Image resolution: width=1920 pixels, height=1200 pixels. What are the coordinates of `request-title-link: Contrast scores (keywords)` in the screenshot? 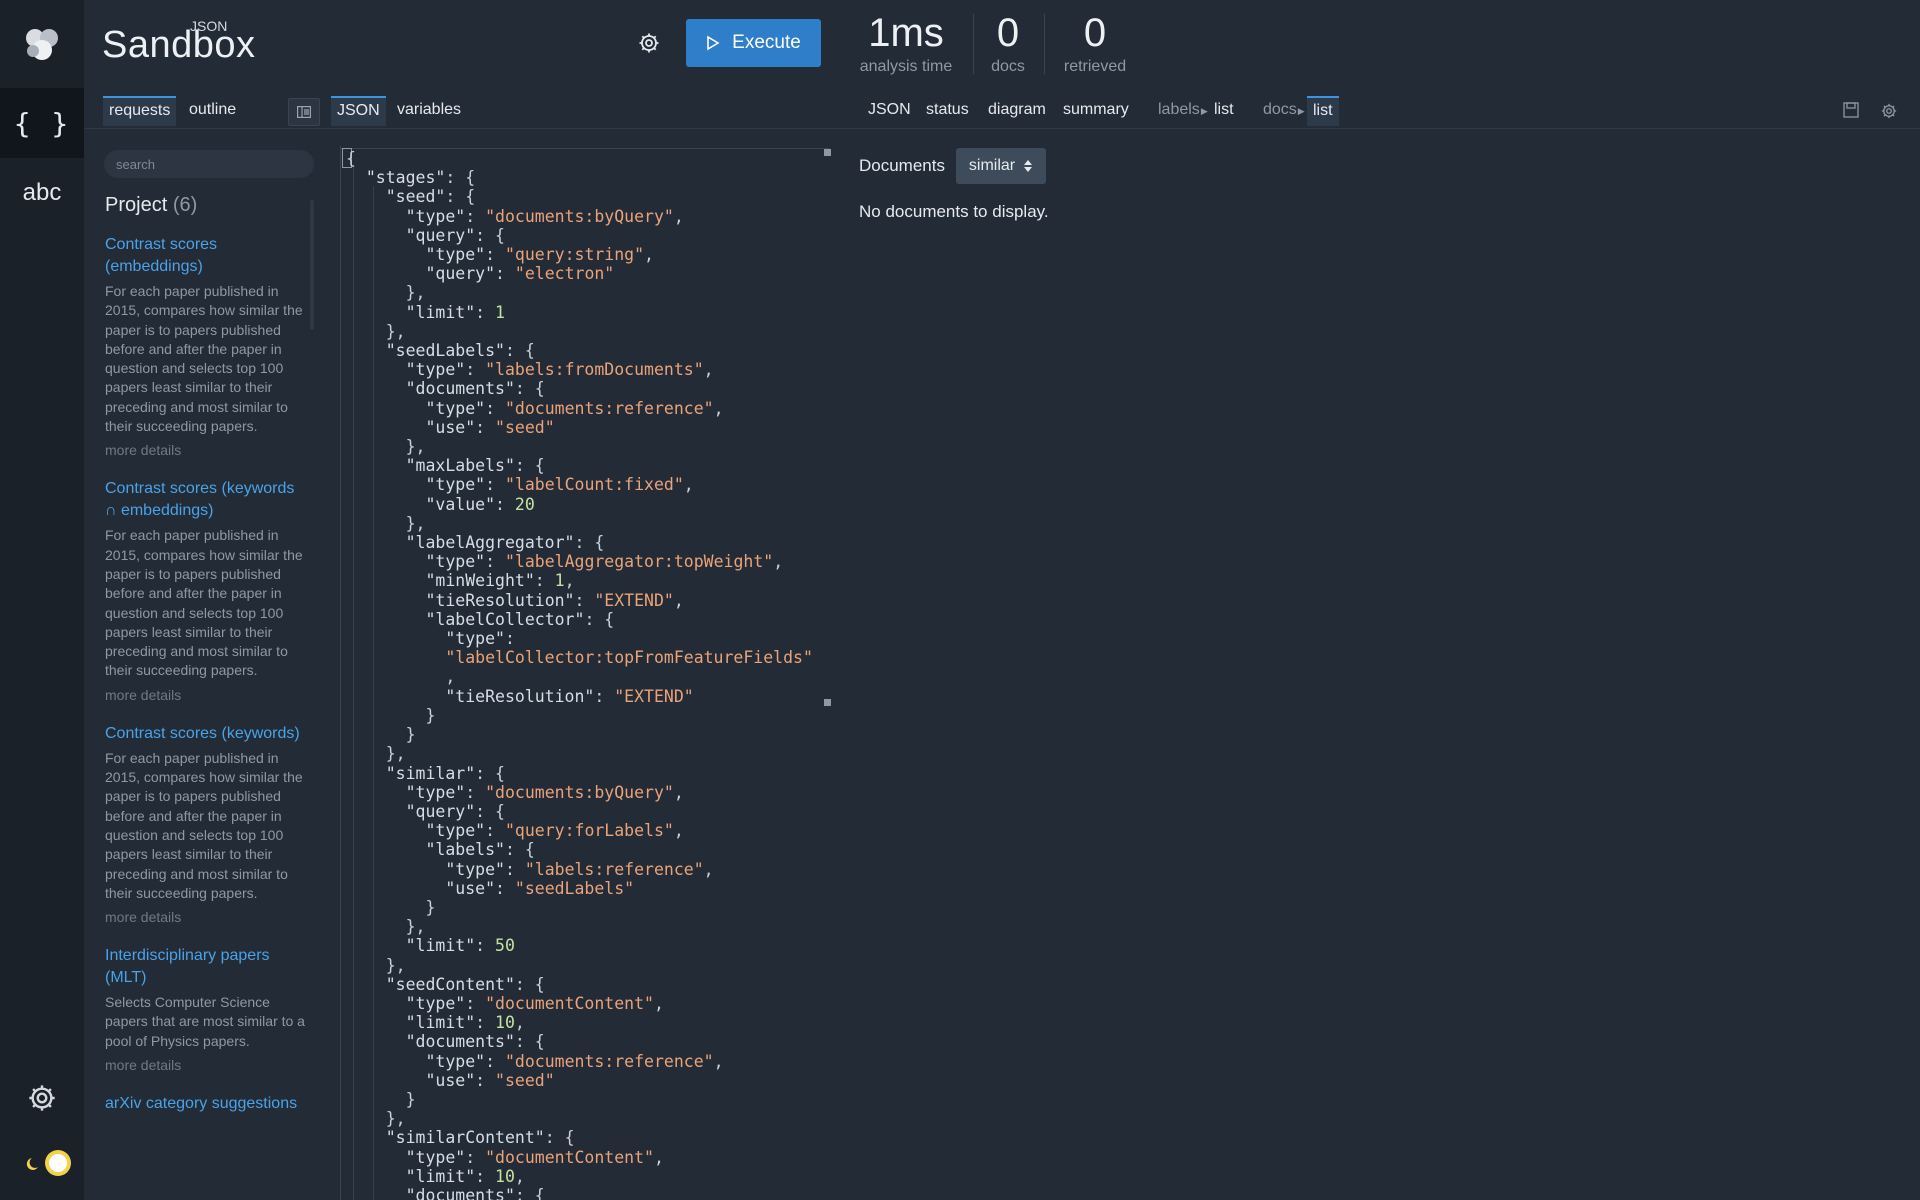 It's located at (205, 734).